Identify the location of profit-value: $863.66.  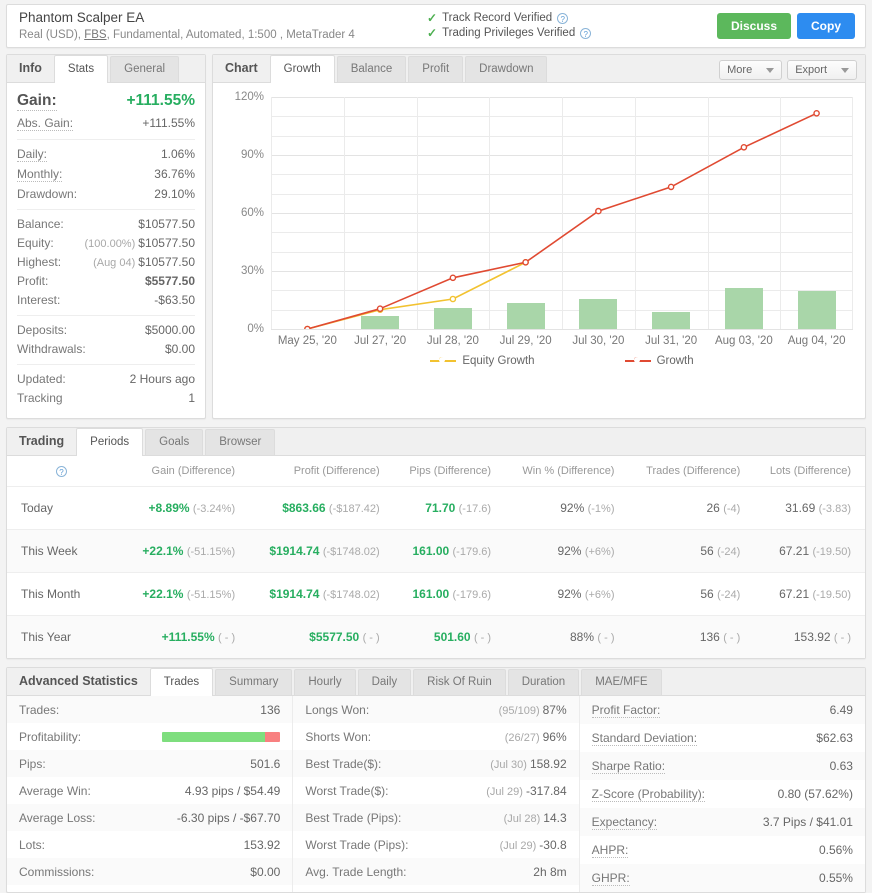
(304, 508).